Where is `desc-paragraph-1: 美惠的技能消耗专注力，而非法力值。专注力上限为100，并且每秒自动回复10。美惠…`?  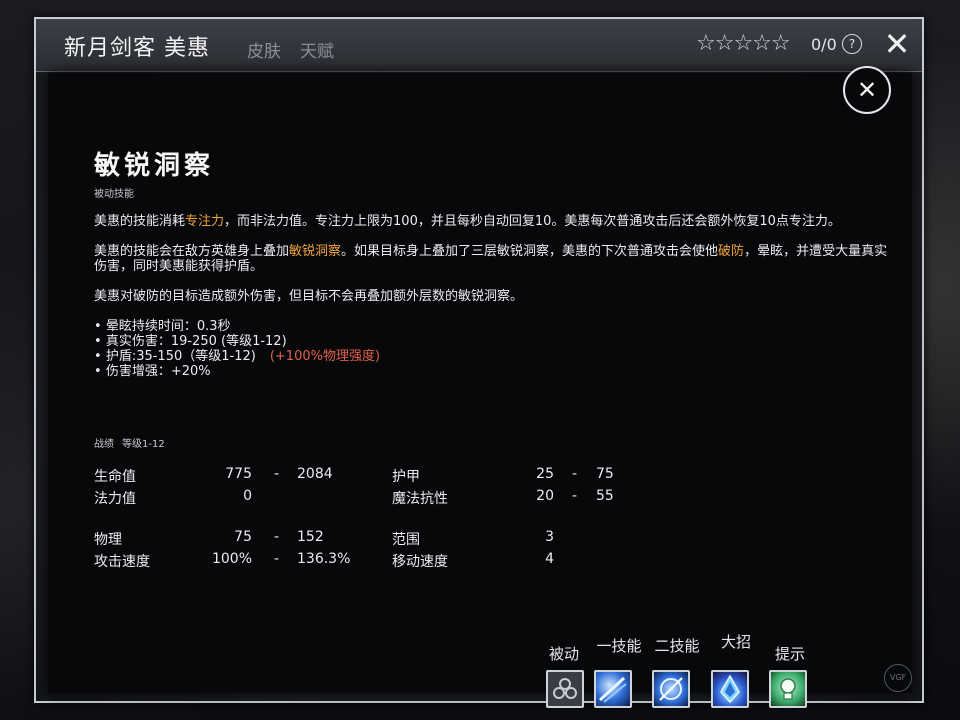 desc-paragraph-1: 美惠的技能消耗专注力，而非法力值。专注力上限为100，并且每秒自动回复10。美惠… is located at coordinates (494, 221).